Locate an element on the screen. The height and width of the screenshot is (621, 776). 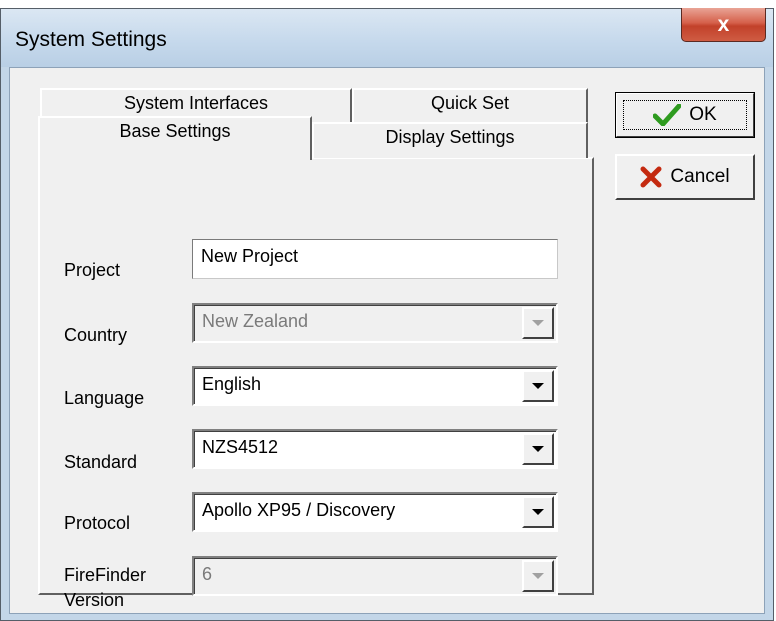
protocol-dropdown: Apollo XP95 / Discovery is located at coordinates (375, 512).